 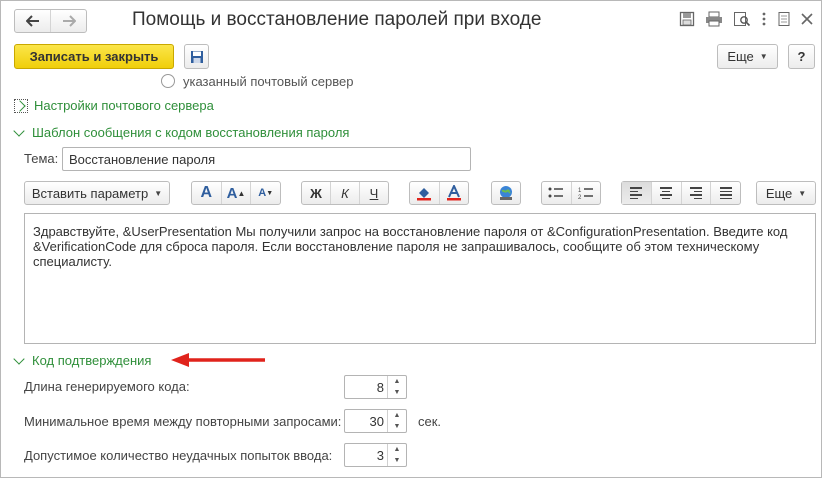 I want to click on align-left-icon, so click(x=637, y=193).